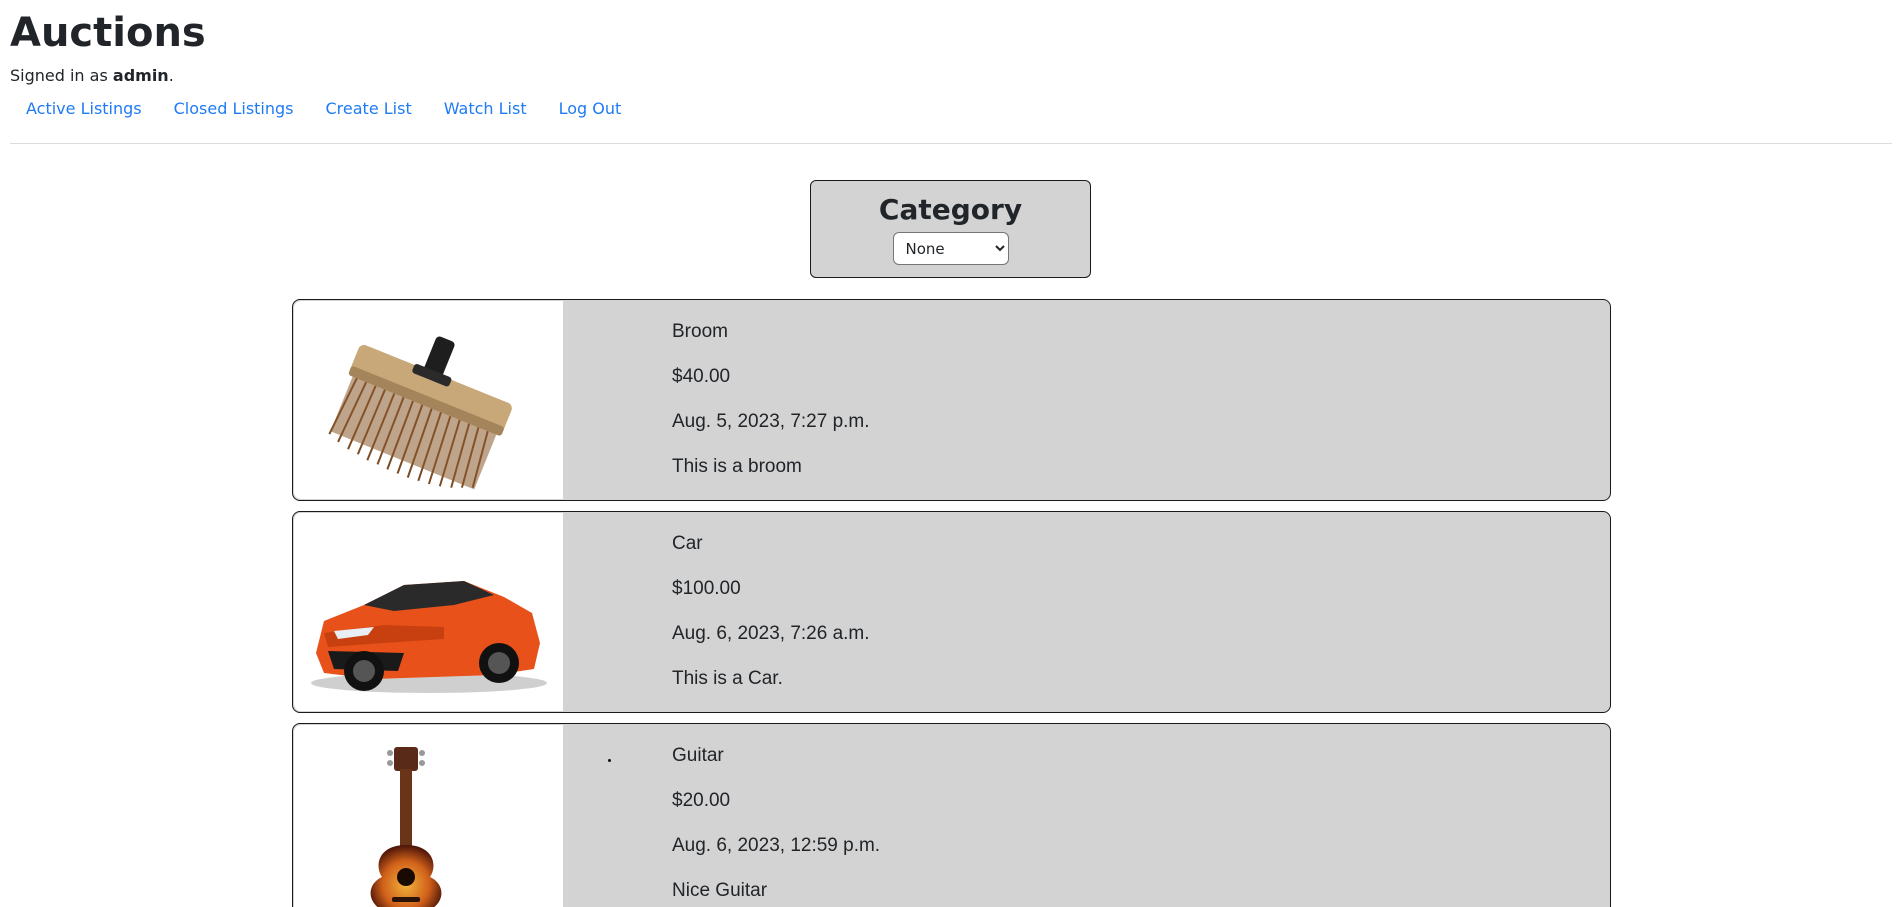 The height and width of the screenshot is (907, 1900). Describe the element at coordinates (727, 678) in the screenshot. I see `listing-description: This is a Car.` at that location.